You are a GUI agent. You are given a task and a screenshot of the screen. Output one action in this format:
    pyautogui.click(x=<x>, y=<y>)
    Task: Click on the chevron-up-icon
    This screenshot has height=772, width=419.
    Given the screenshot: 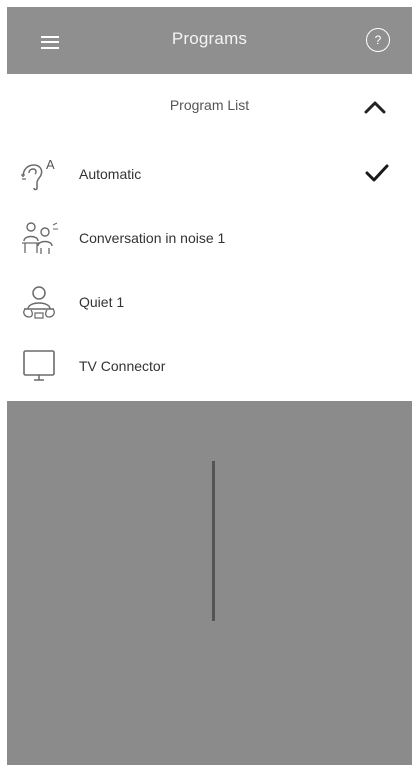 What is the action you would take?
    pyautogui.click(x=375, y=107)
    